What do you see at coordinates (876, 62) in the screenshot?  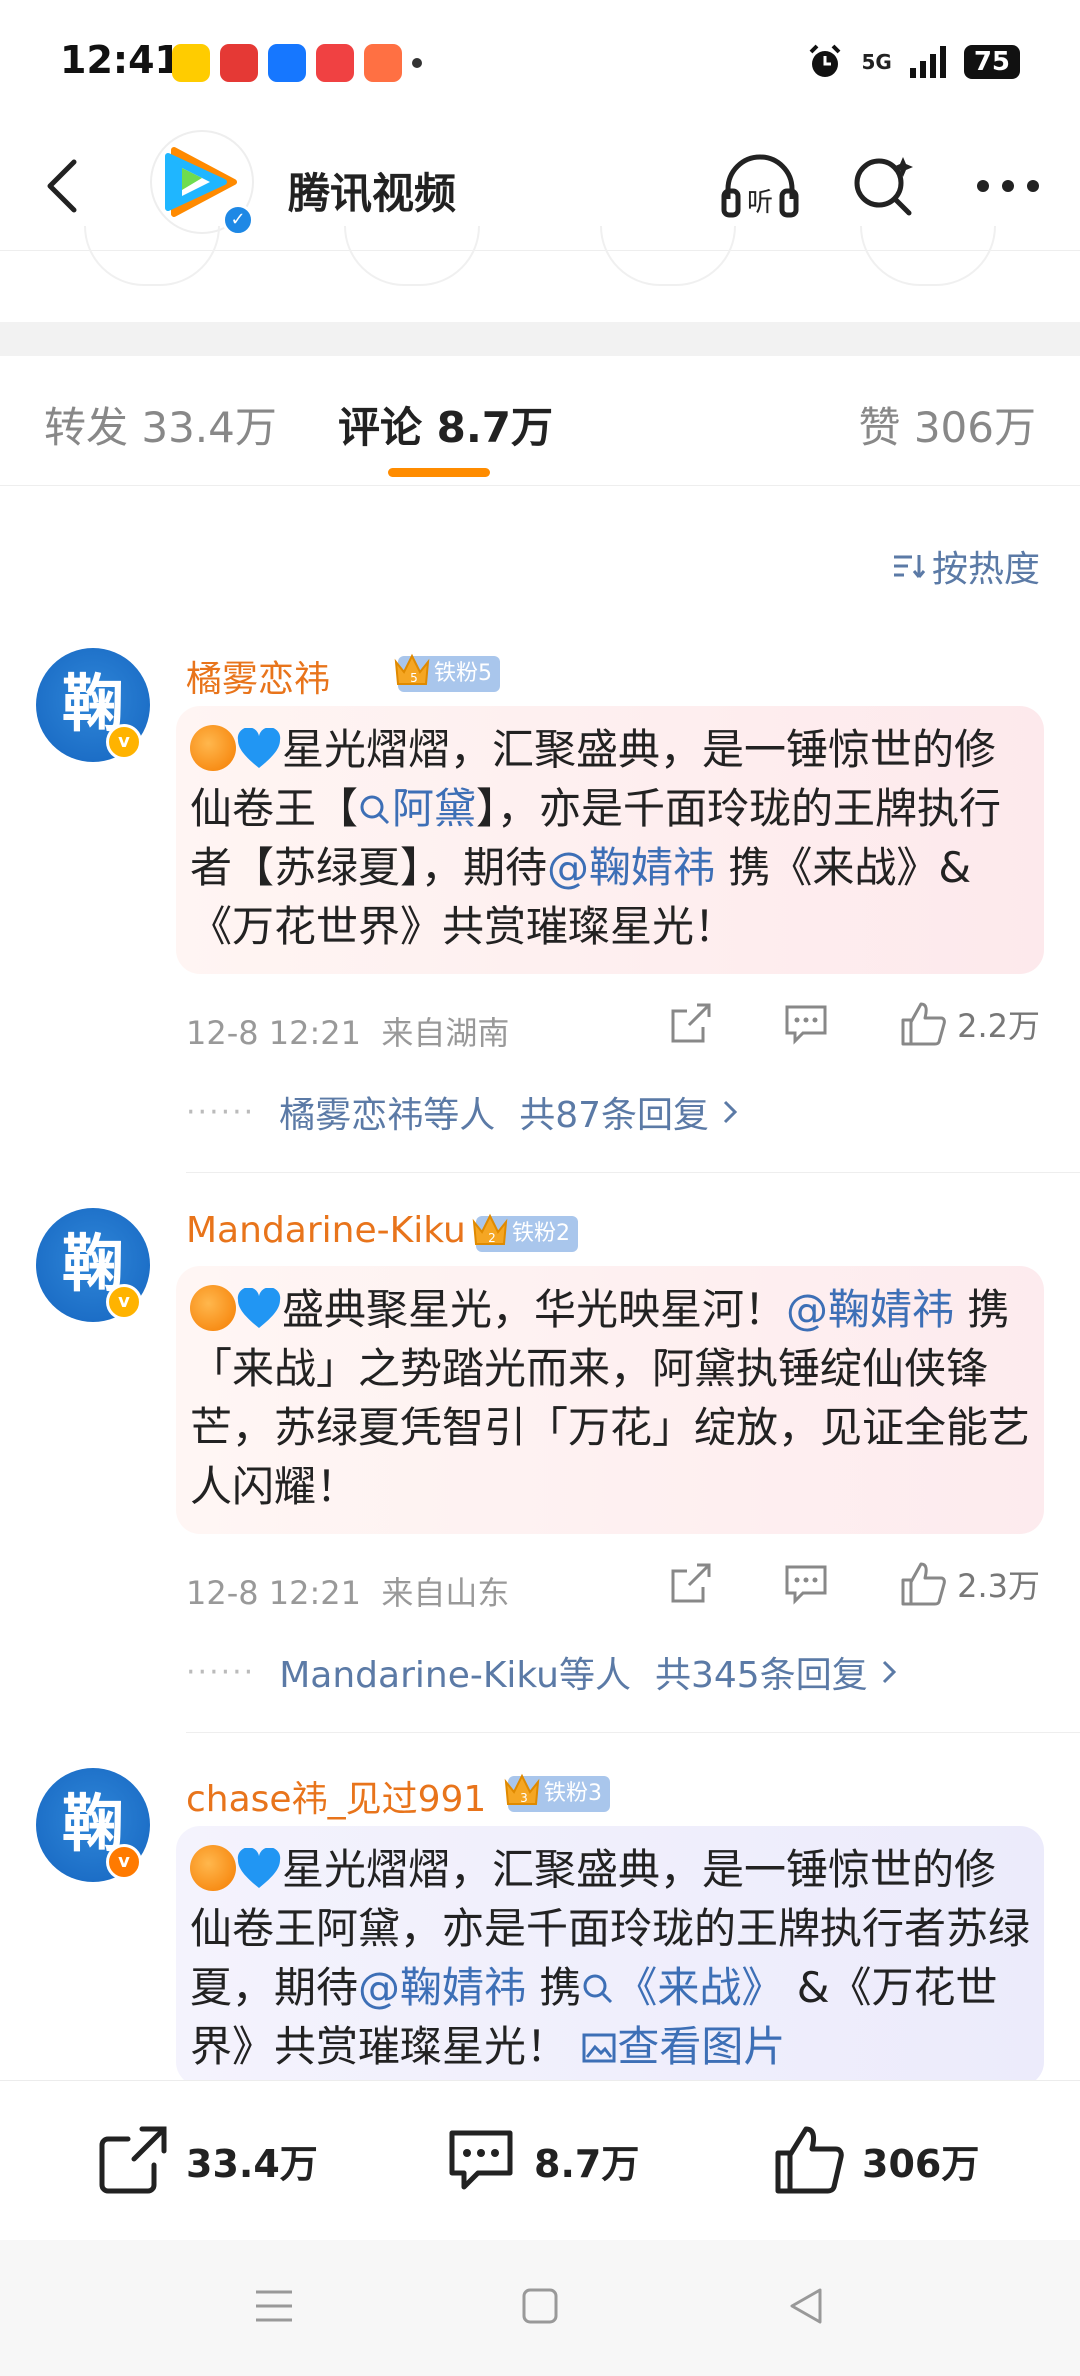 I see `network-label: 5G` at bounding box center [876, 62].